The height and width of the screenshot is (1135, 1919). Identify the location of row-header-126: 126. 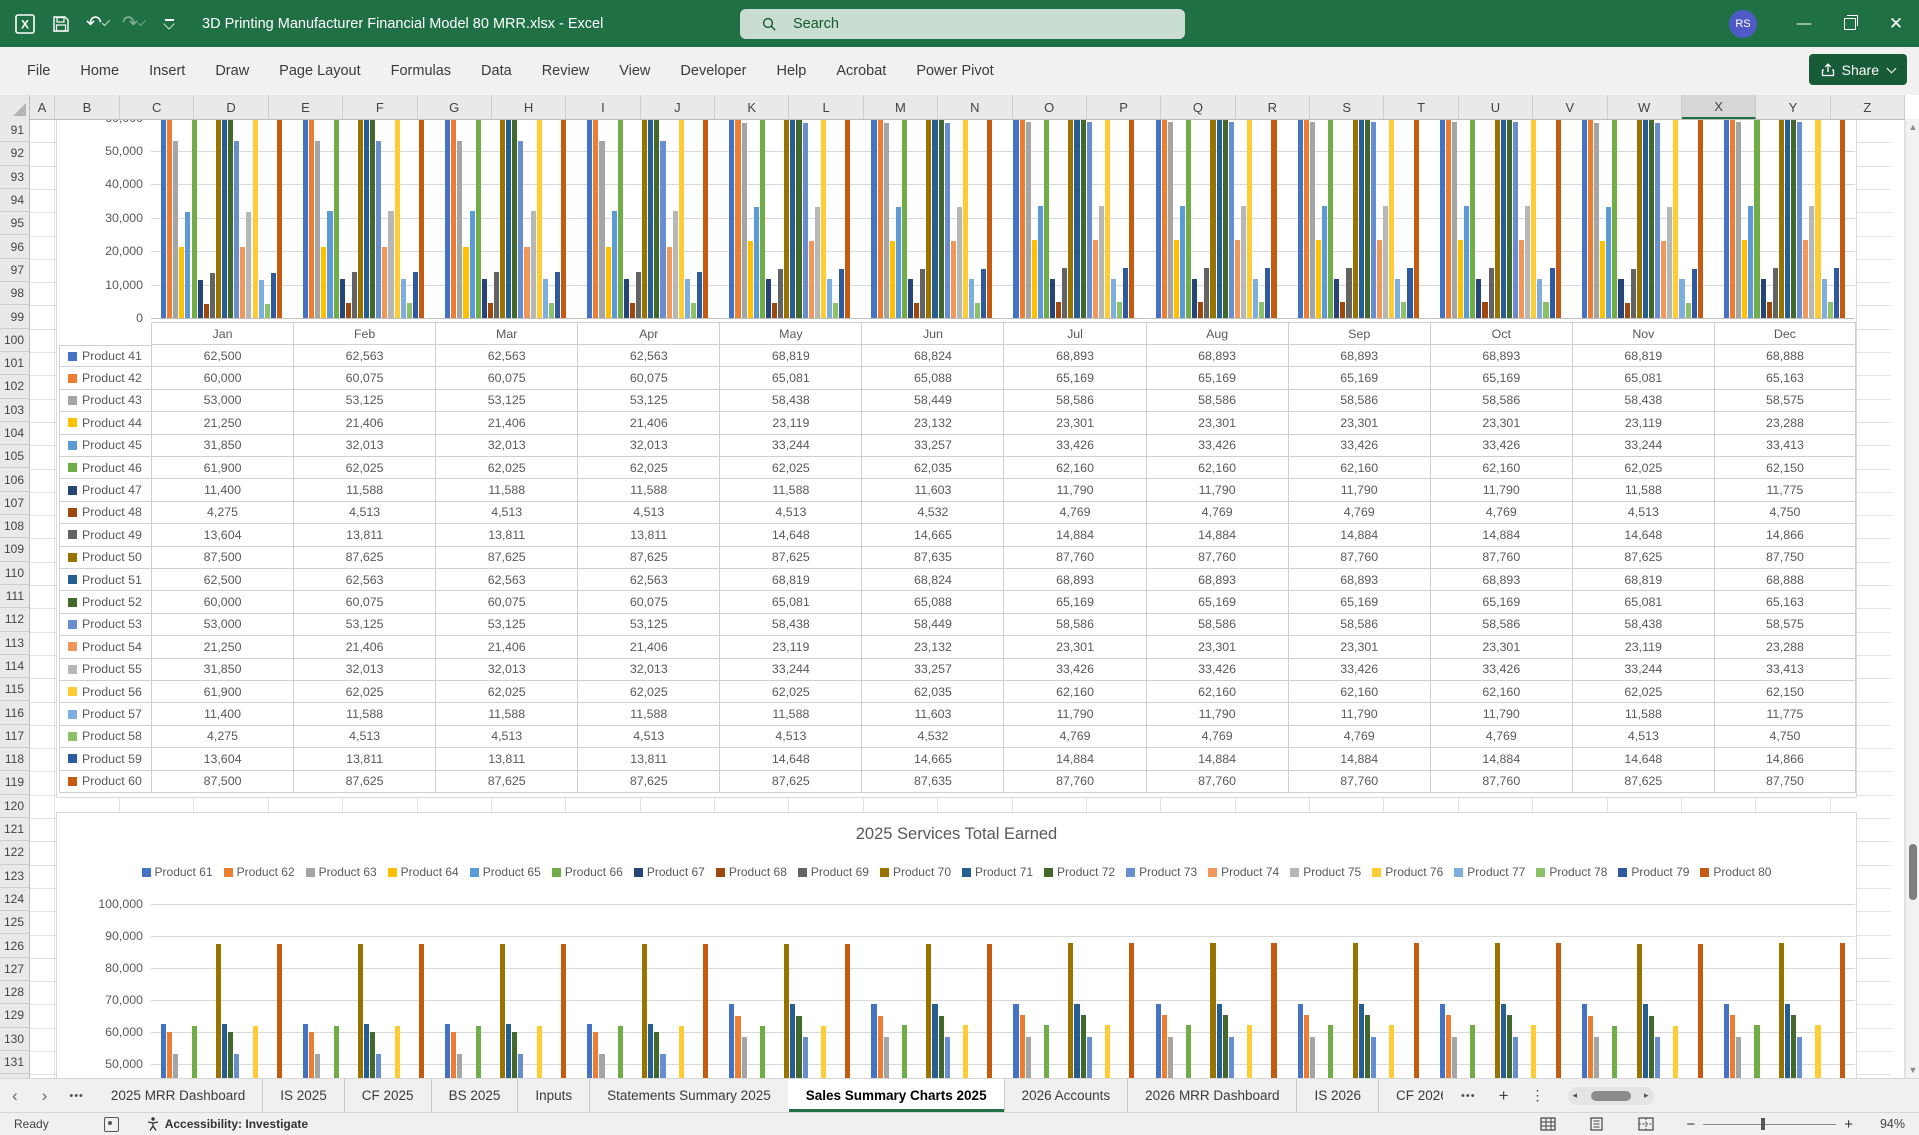
(14, 946).